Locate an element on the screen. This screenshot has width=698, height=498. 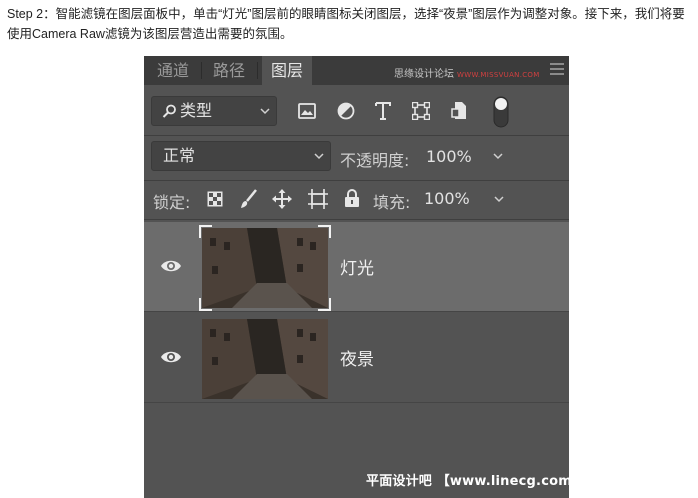
panel-tab-bar: 通道 路径 图层 思缘设计论坛 WWW.MISSVUAN.COM is located at coordinates (356, 70).